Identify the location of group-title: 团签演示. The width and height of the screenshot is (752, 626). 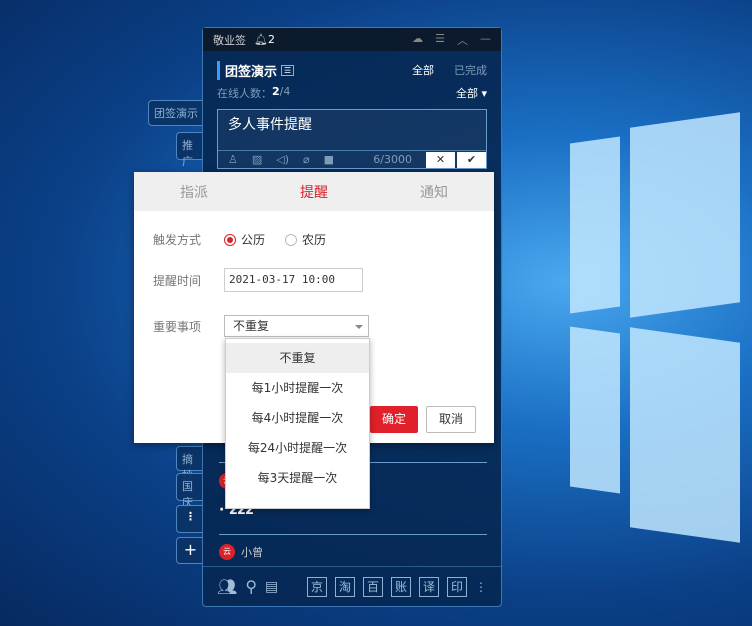
(247, 70).